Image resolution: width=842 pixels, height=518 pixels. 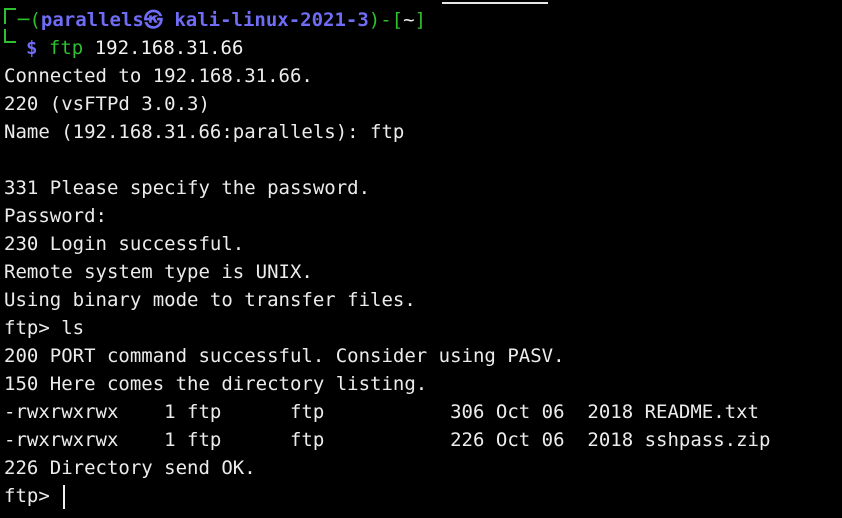 I want to click on output-line: Remote system type is UNIX., so click(x=158, y=272).